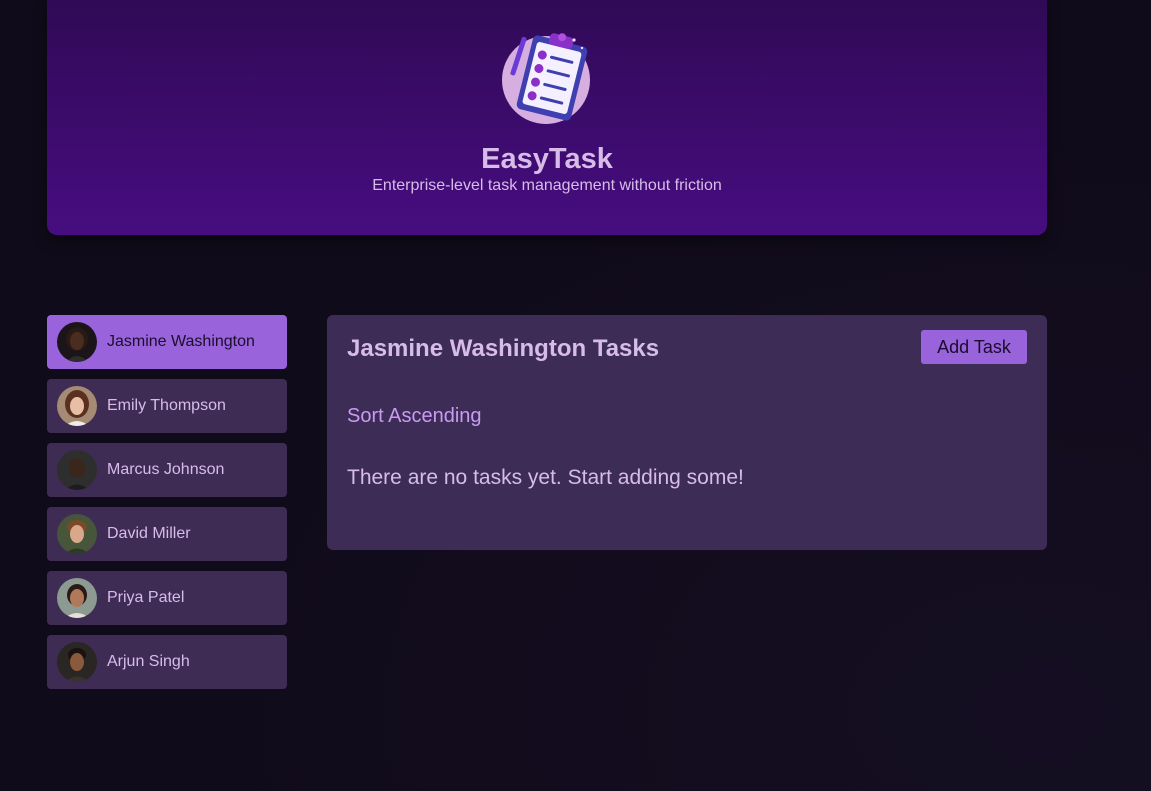  What do you see at coordinates (149, 533) in the screenshot?
I see `user-name: David Miller` at bounding box center [149, 533].